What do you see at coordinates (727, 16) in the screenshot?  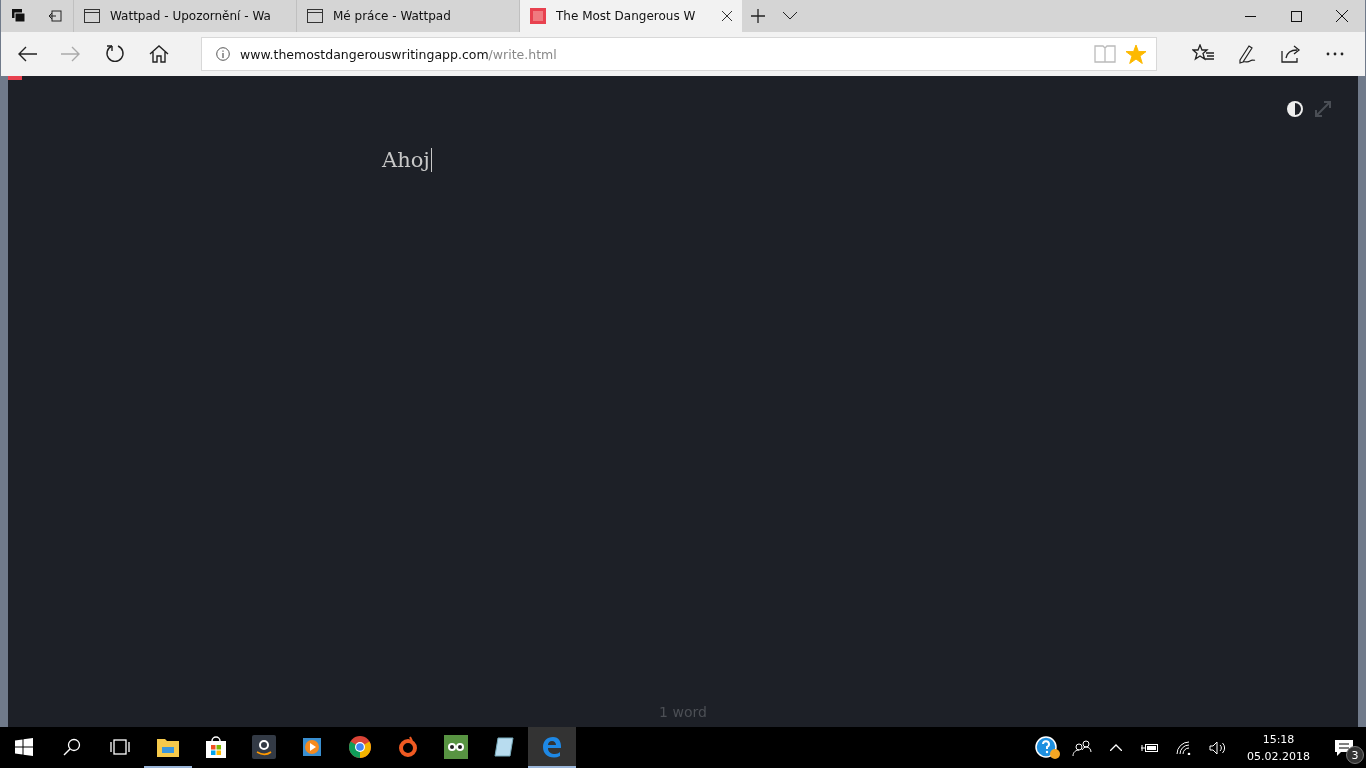 I see `close-icon` at bounding box center [727, 16].